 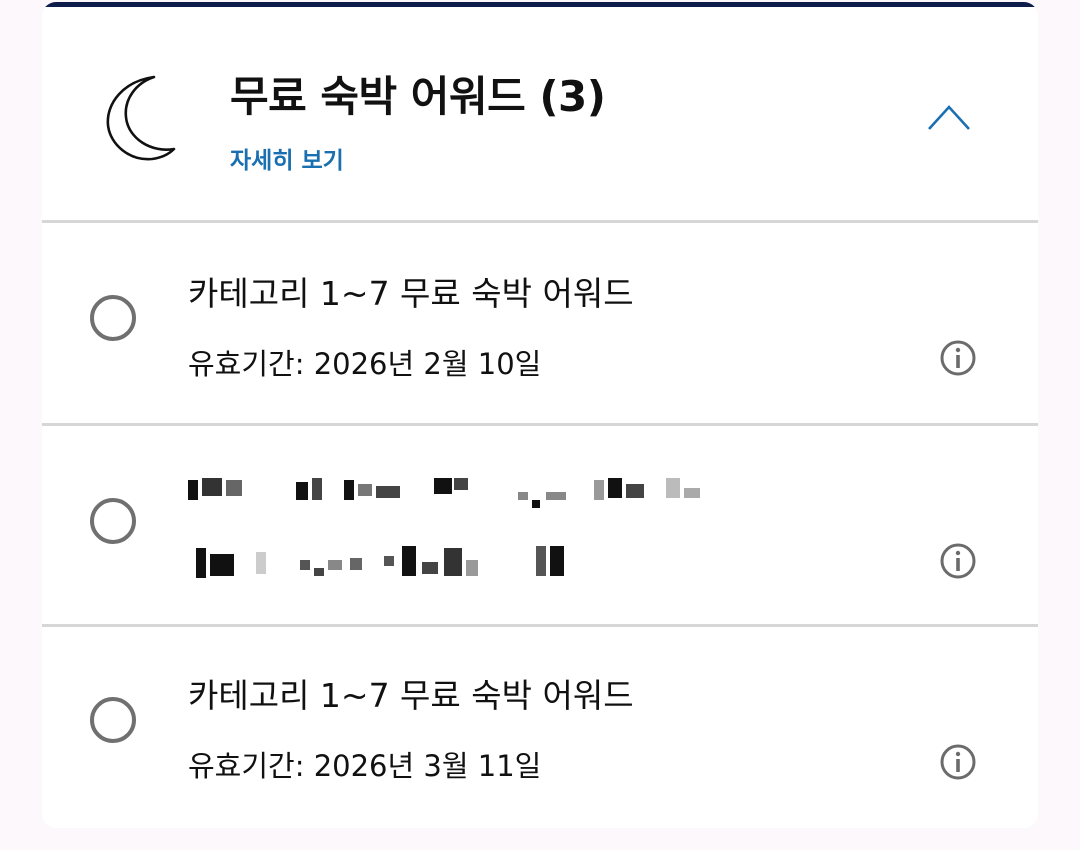 I want to click on awards-section-title: 무료 숙박 어워드 (3), so click(x=418, y=96).